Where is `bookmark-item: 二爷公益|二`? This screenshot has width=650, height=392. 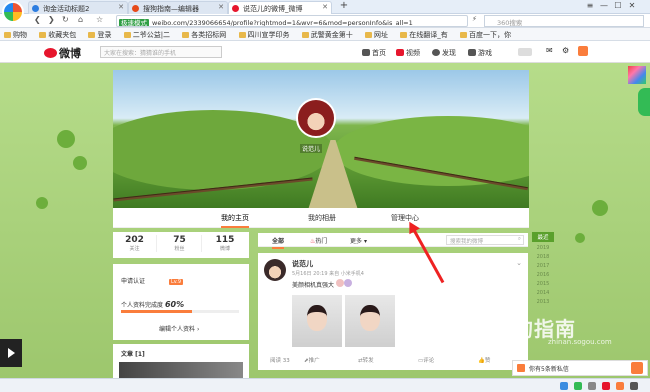 bookmark-item: 二爷公益|二 is located at coordinates (146, 35).